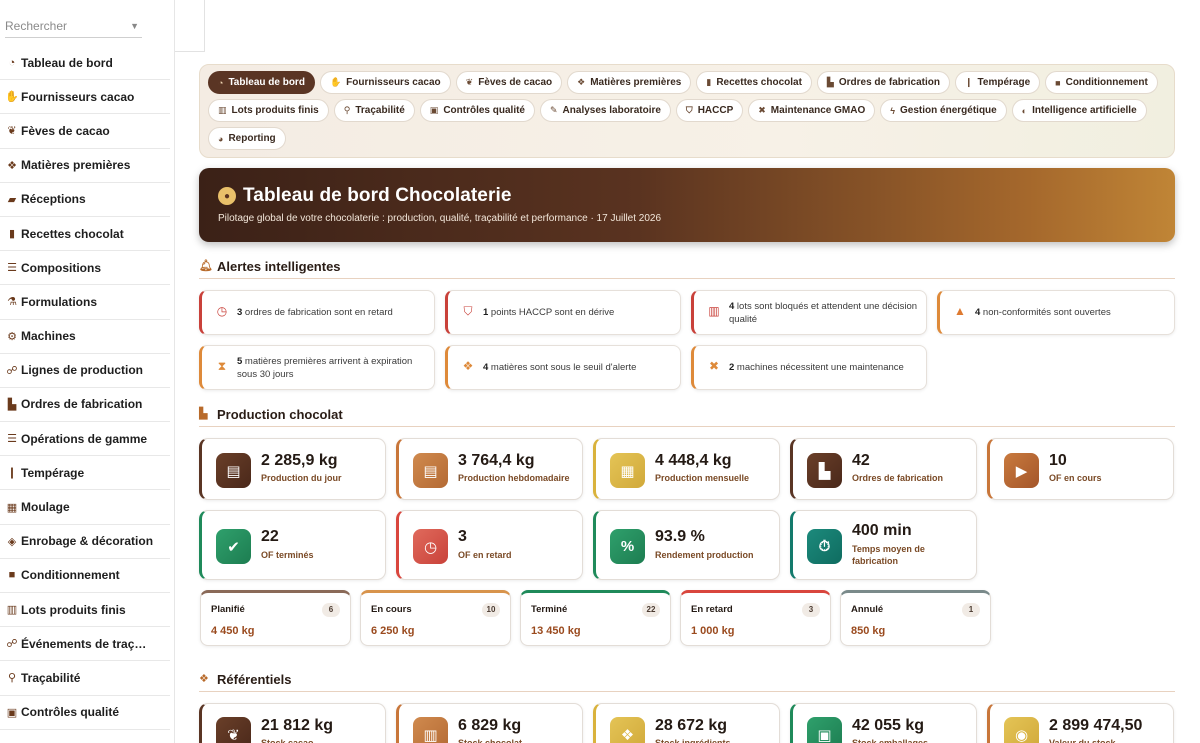  I want to click on tab-maintenance-gmao: ✖ Maintenance GMAO, so click(812, 110).